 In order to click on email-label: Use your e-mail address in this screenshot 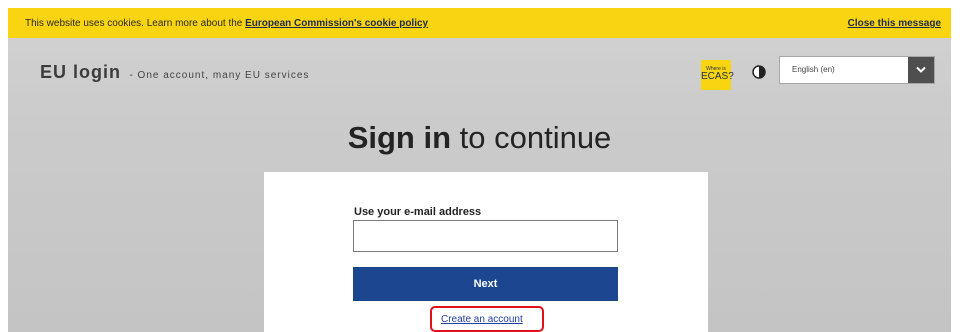, I will do `click(418, 212)`.